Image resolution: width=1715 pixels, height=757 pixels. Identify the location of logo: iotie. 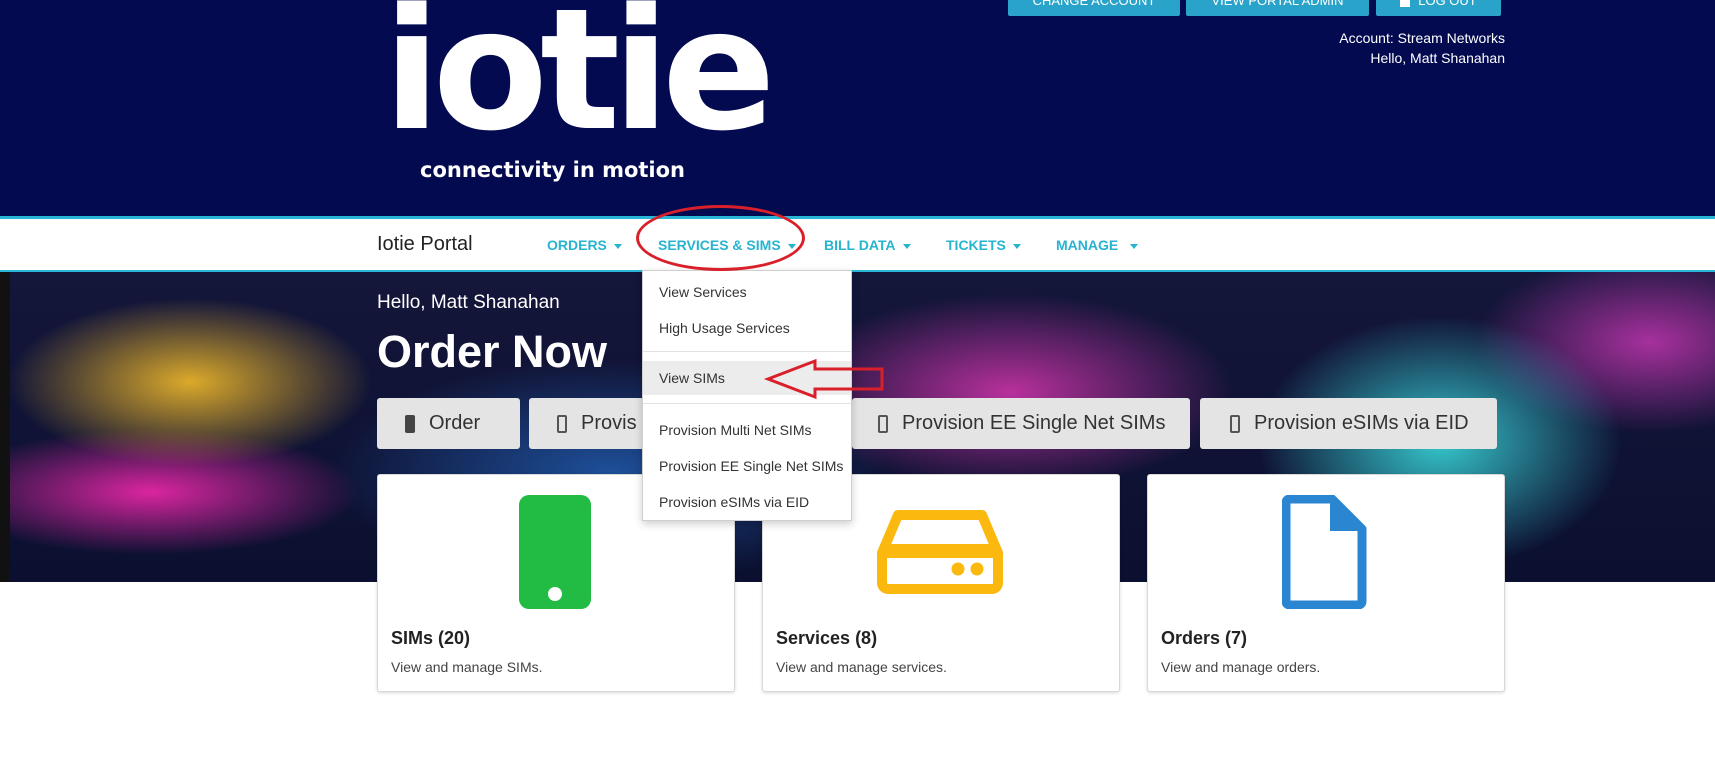
(579, 77).